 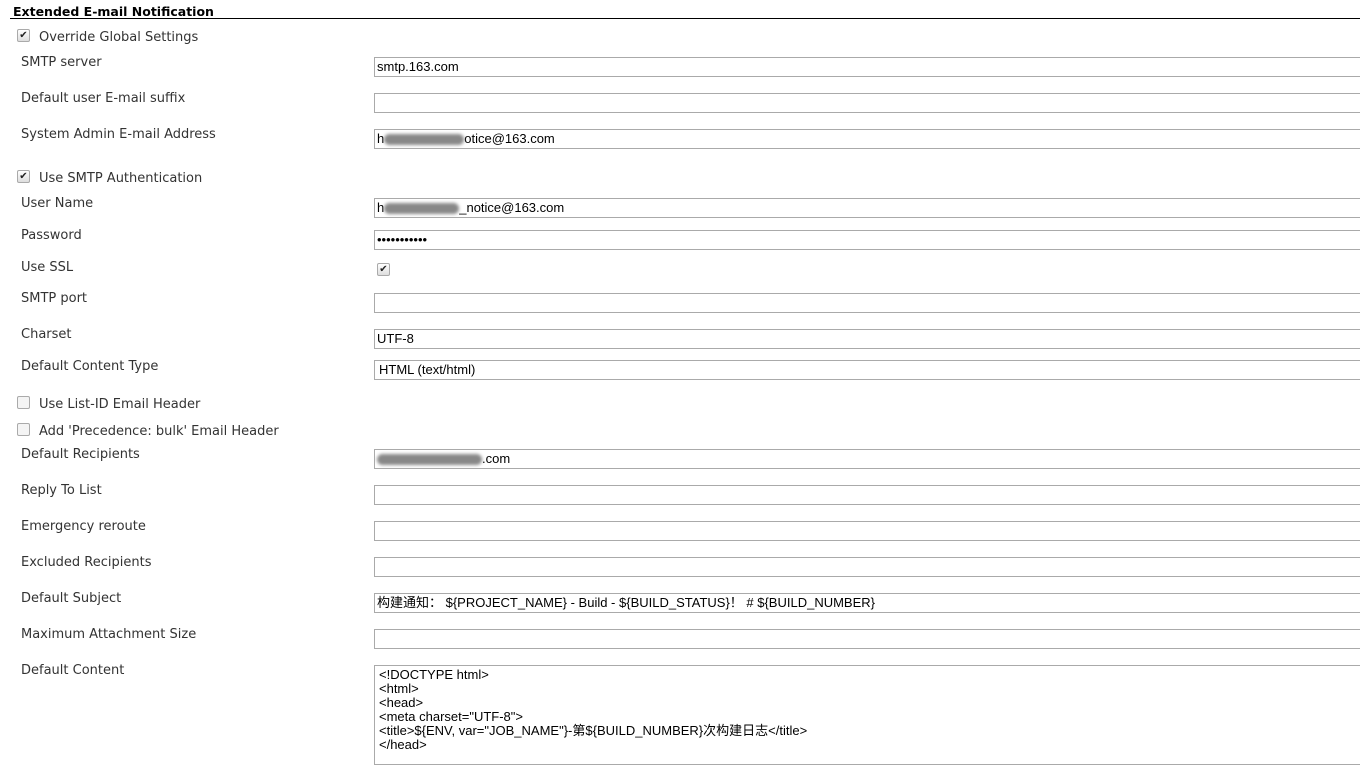 What do you see at coordinates (103, 98) in the screenshot?
I see `email-suffix-label: Default user E-mail suffix` at bounding box center [103, 98].